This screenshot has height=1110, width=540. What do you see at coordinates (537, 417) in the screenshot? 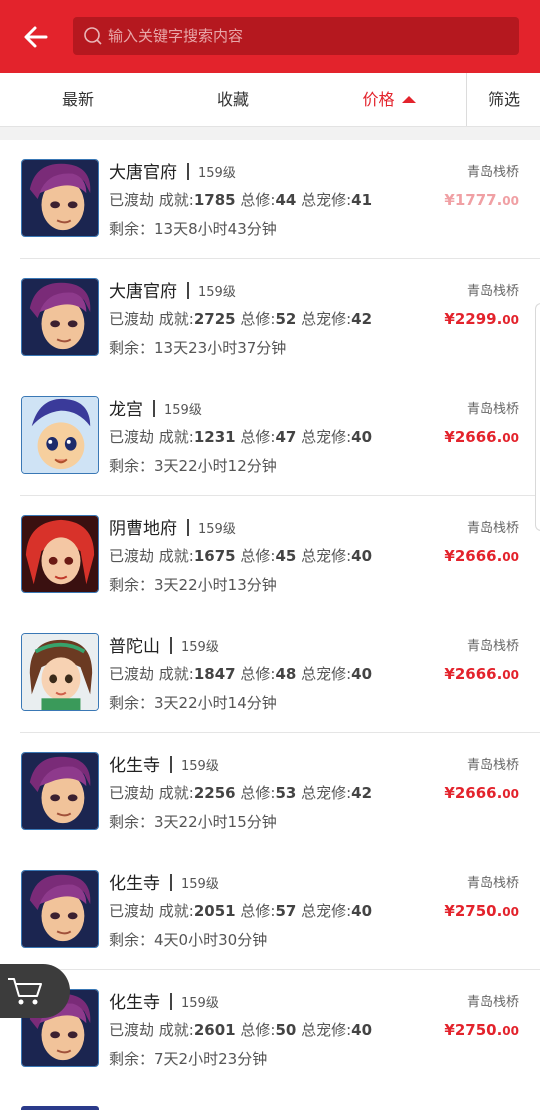
I see `side-drawer-handle` at bounding box center [537, 417].